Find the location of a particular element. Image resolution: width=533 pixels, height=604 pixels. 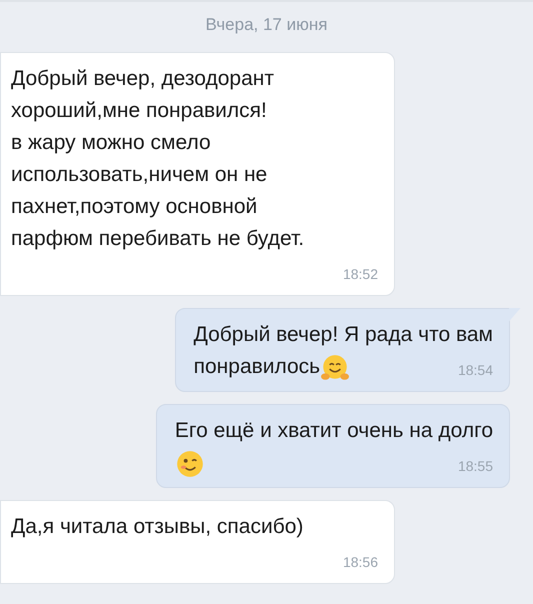

message-text-line: в жару можно смело is located at coordinates (111, 142).